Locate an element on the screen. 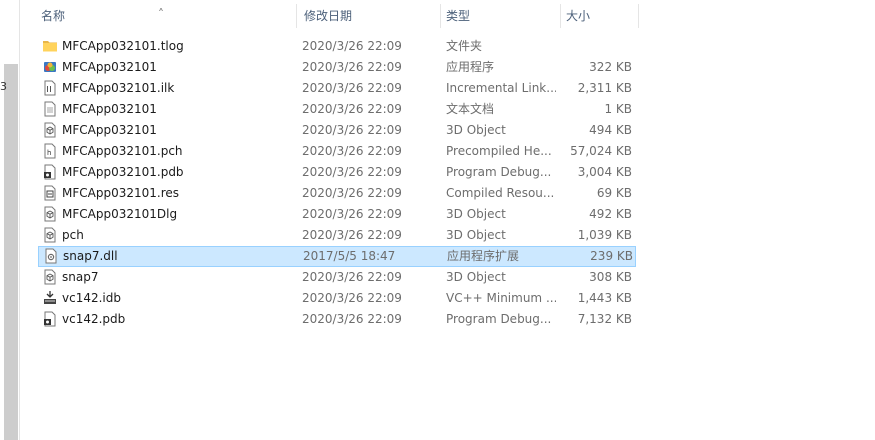  file-size: 308 KB is located at coordinates (610, 277).